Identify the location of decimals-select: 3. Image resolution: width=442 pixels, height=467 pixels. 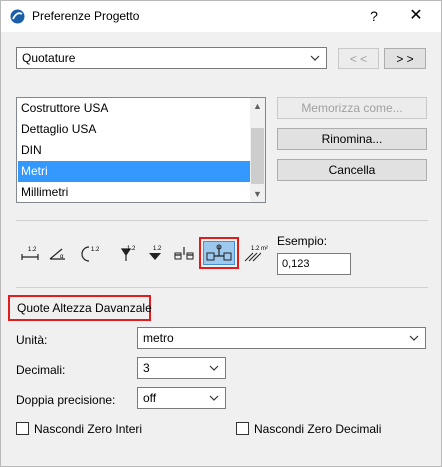
(181, 368).